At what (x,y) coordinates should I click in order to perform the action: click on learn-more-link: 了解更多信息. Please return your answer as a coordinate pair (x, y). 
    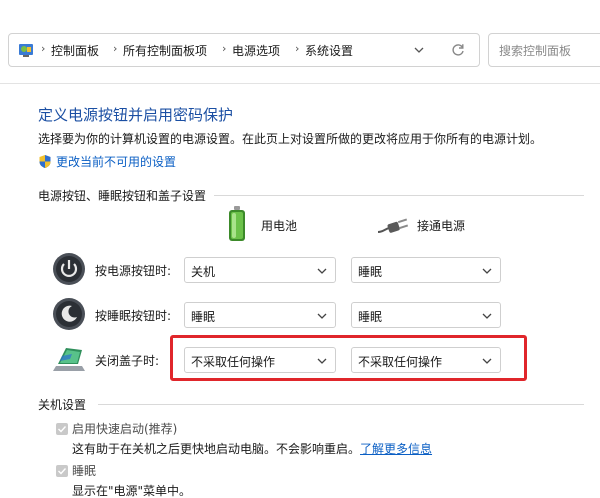
    Looking at the image, I should click on (396, 449).